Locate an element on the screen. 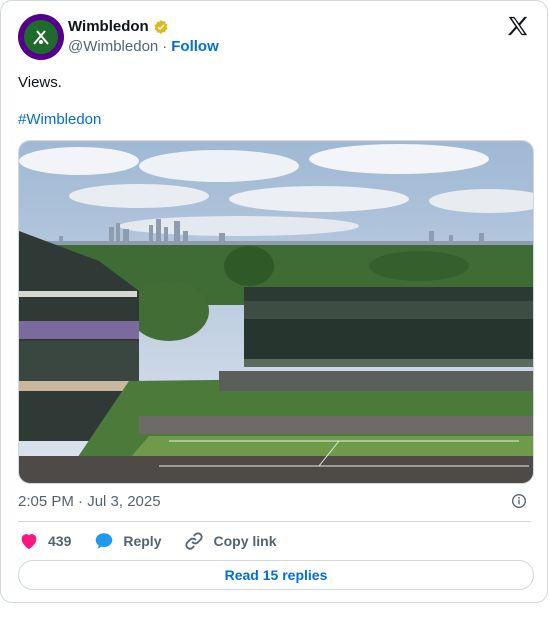 This screenshot has width=550, height=630. copy-link-label: Copy link is located at coordinates (245, 541).